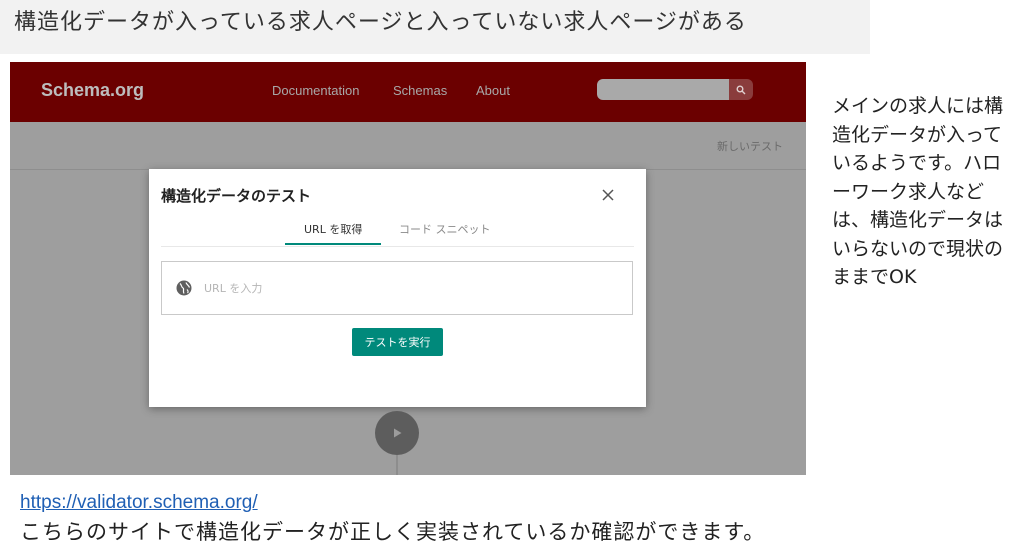 Image resolution: width=1017 pixels, height=546 pixels. What do you see at coordinates (333, 244) in the screenshot?
I see `active-tab-indicator` at bounding box center [333, 244].